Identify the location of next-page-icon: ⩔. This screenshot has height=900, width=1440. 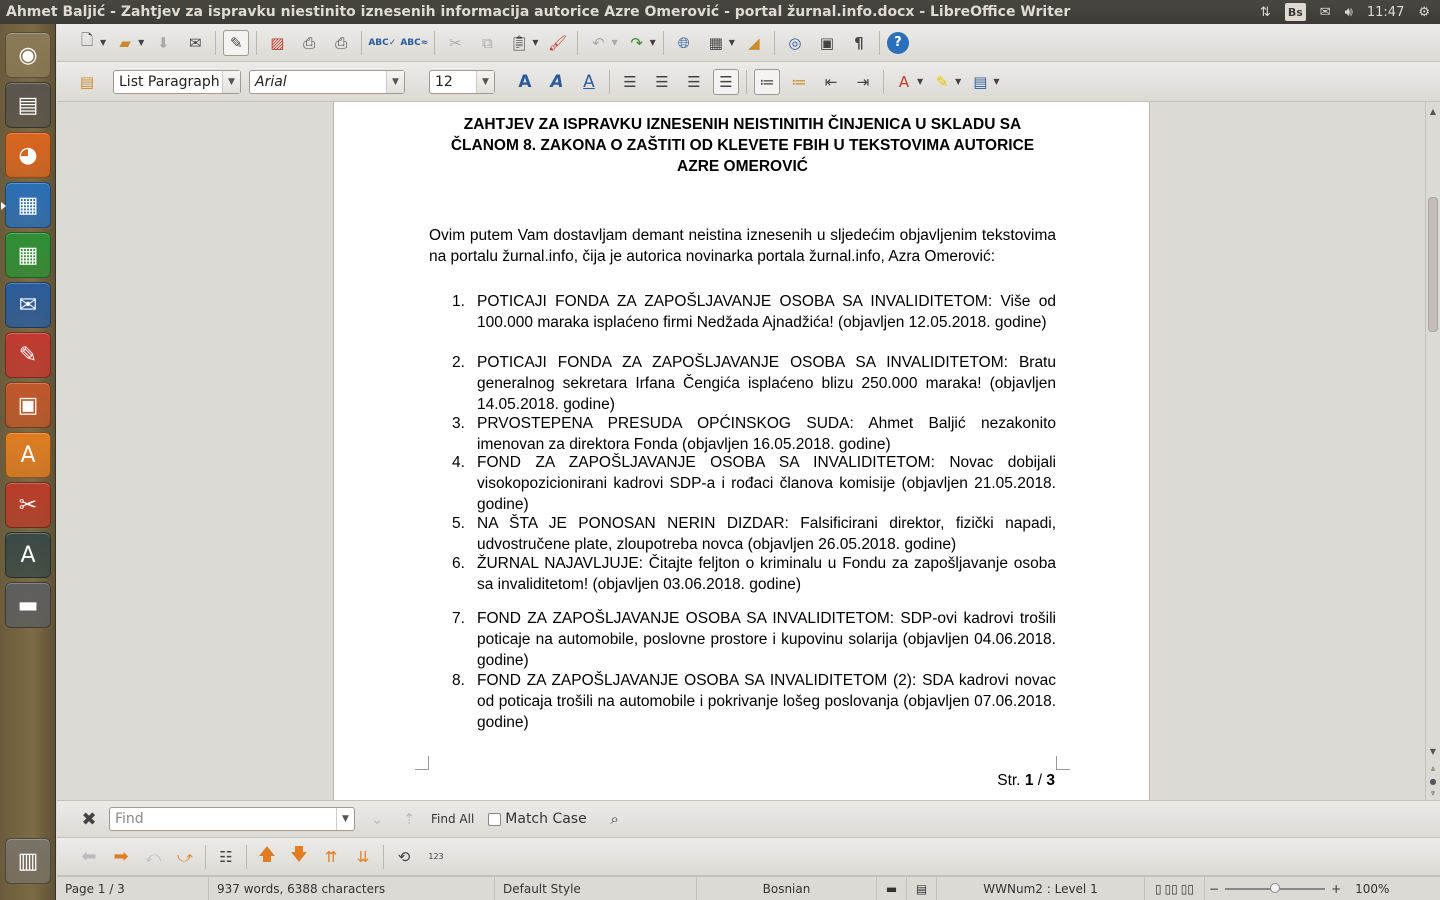
(1433, 793).